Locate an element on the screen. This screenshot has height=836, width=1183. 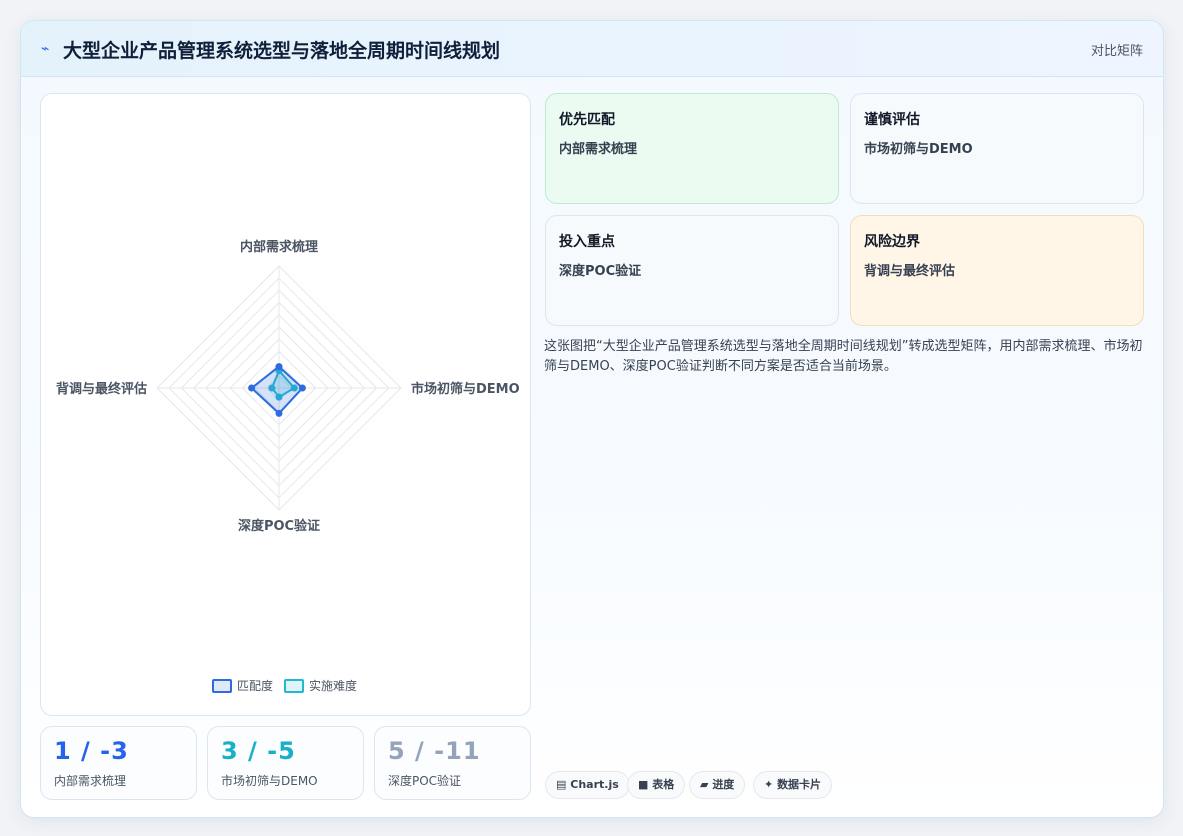
header: ⌁ 大型企业产品管理系统选型与落地全周期时间线规划 对比矩阵 is located at coordinates (592, 49).